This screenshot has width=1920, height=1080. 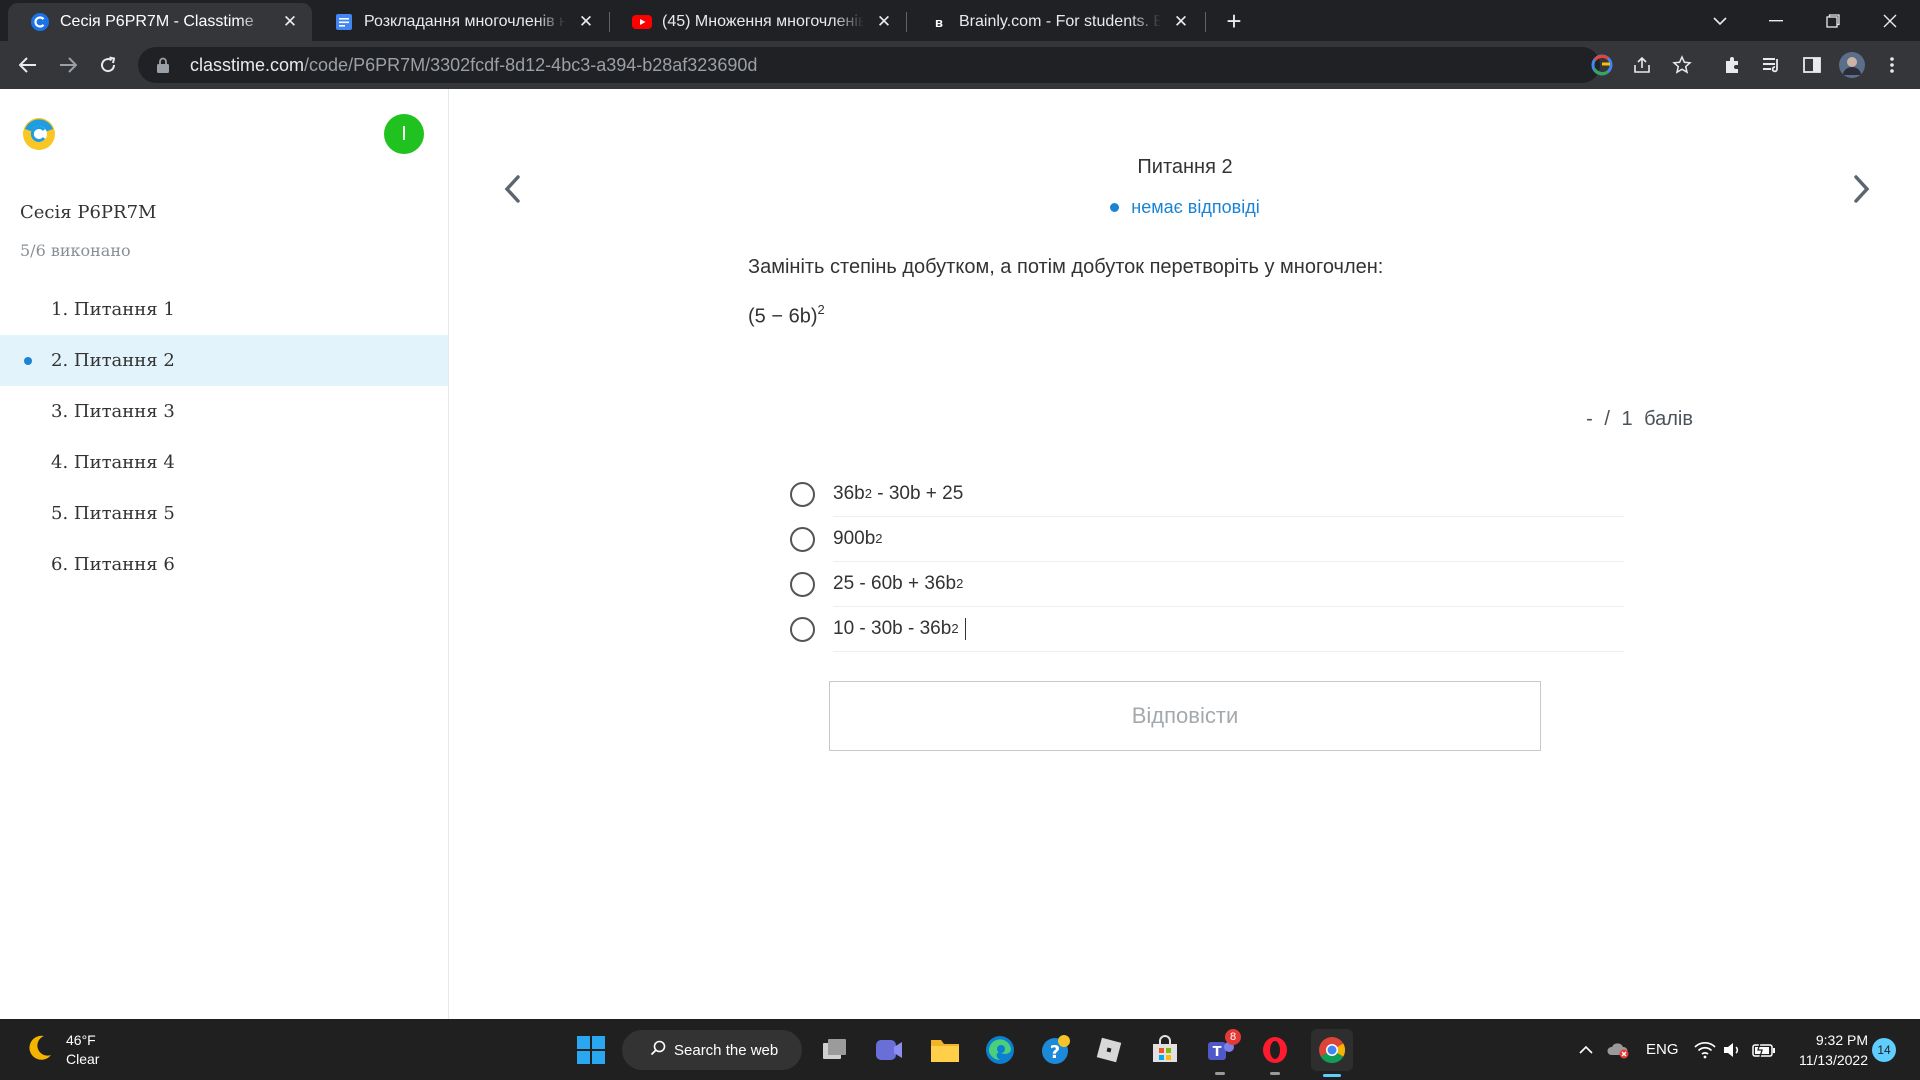 I want to click on roblox-icon, so click(x=1109, y=1050).